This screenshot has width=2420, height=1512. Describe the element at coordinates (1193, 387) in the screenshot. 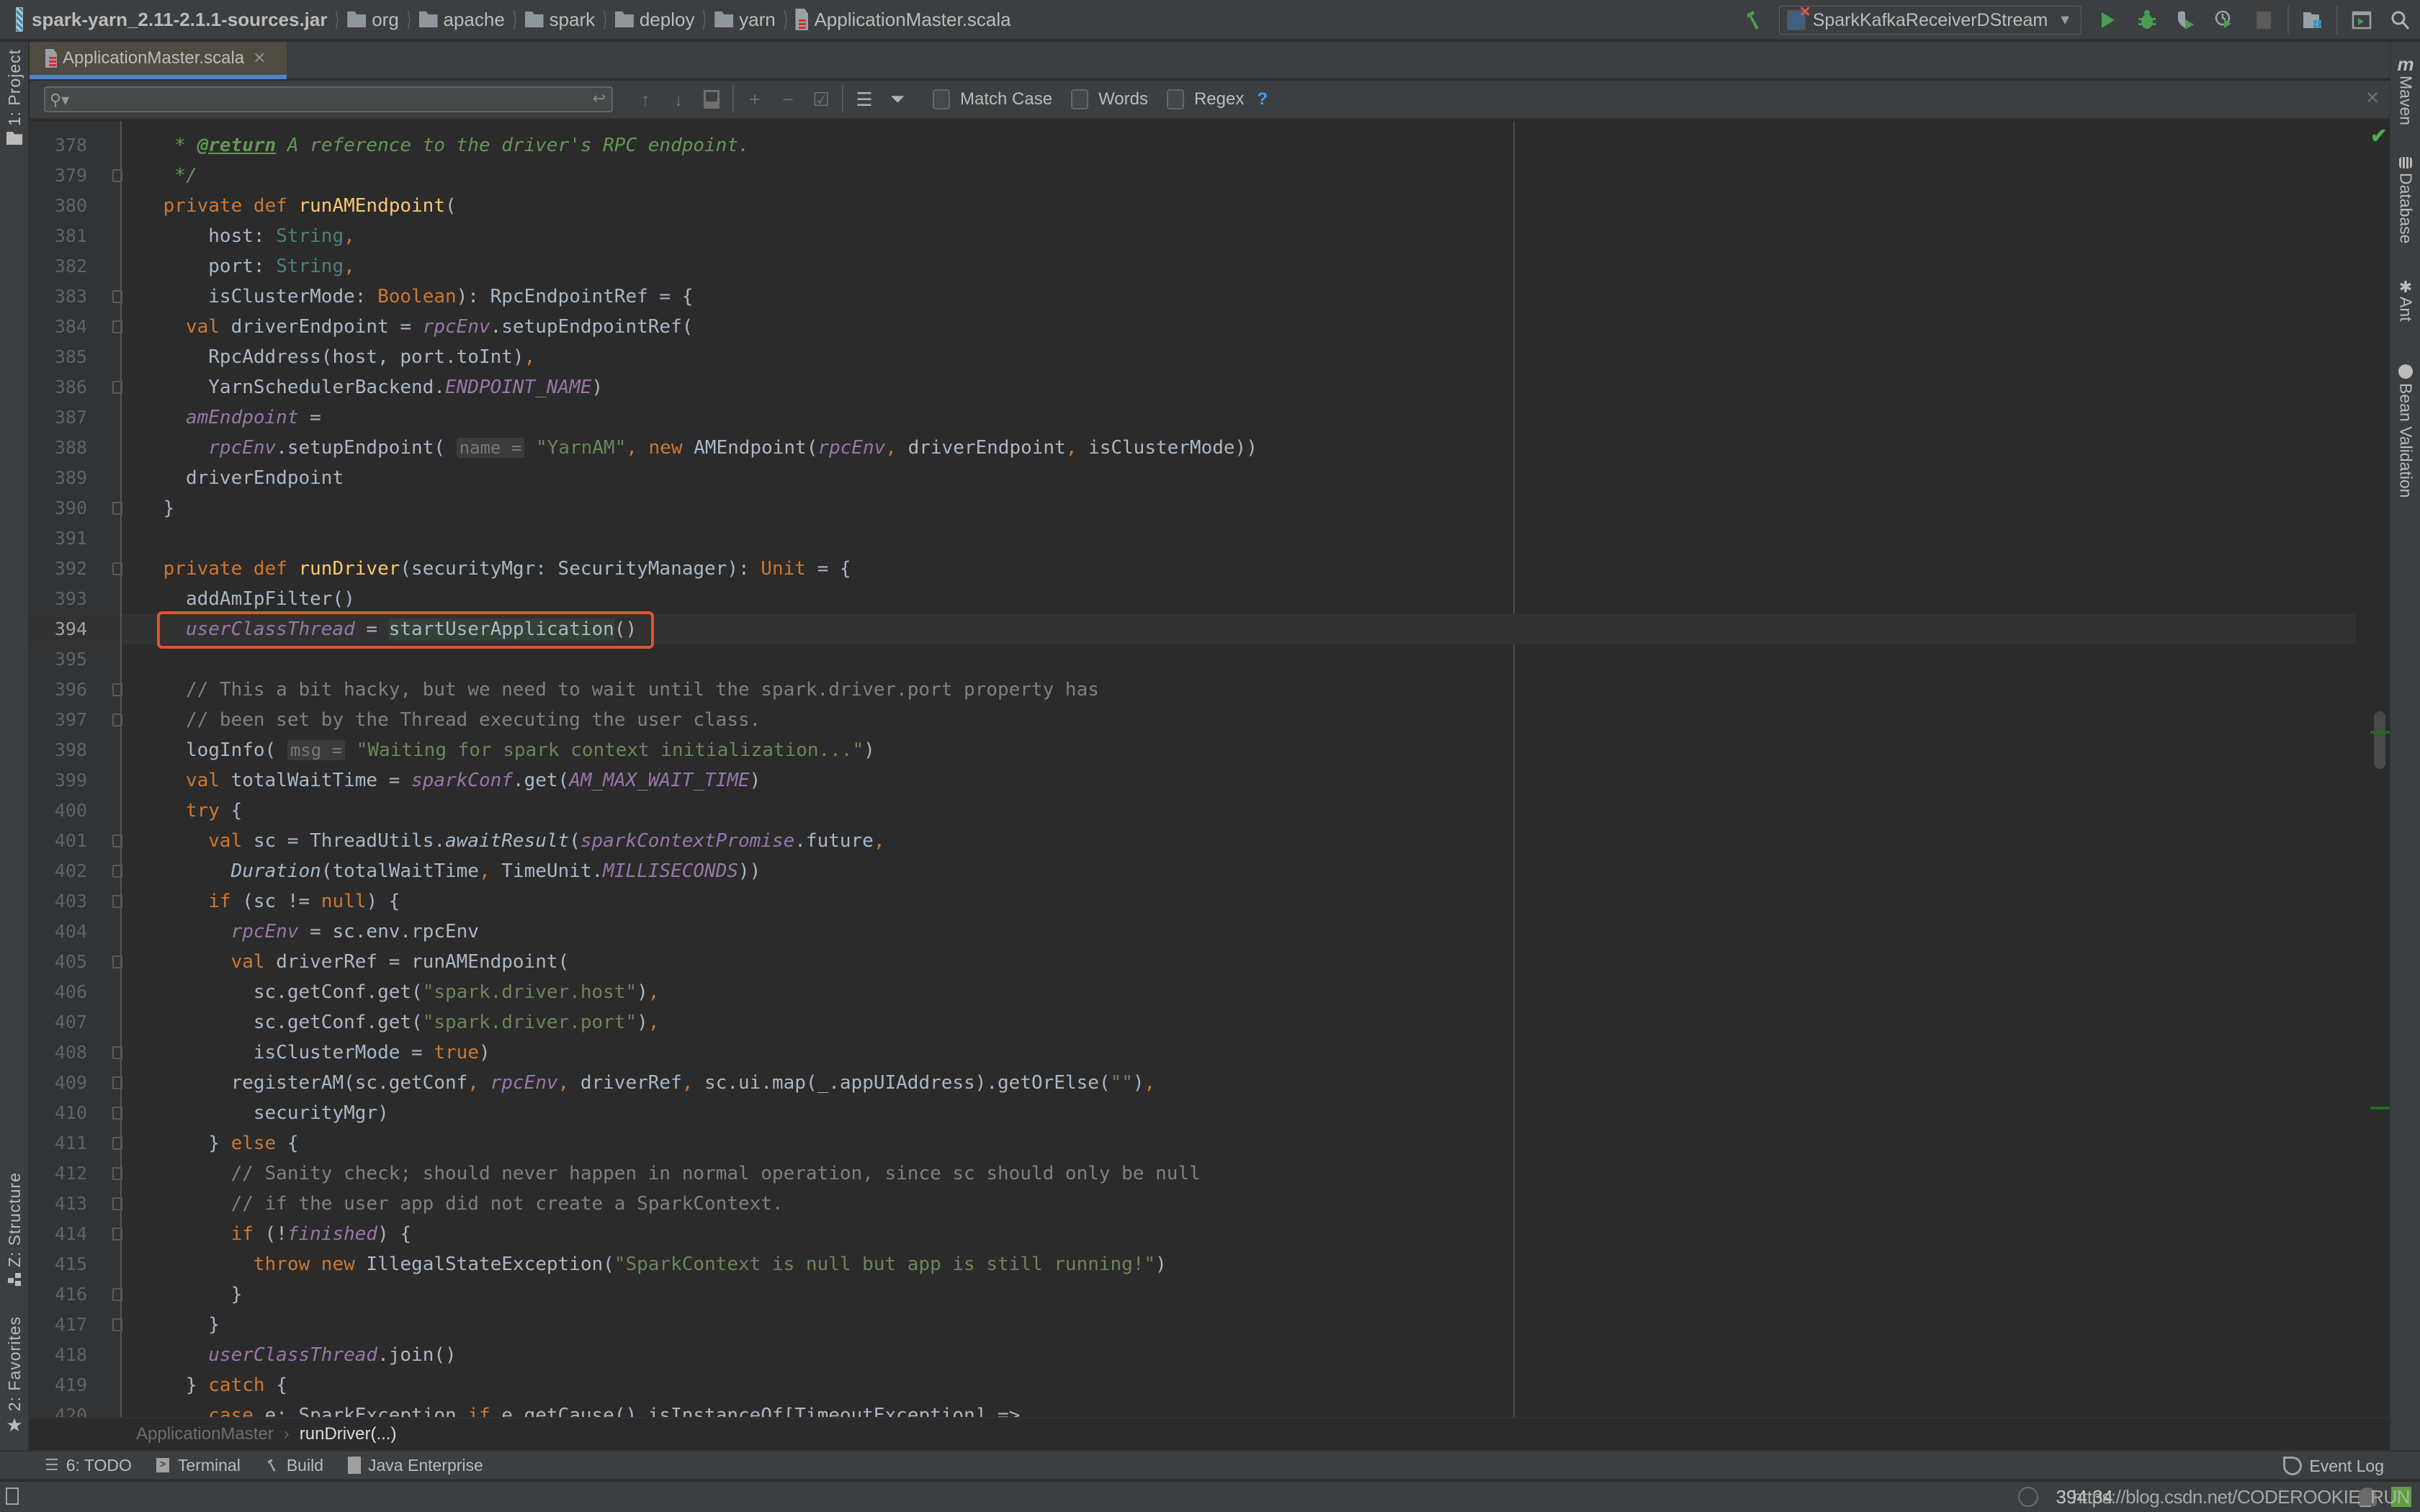

I see `code-line: 386 YarnSchedulerBackend.ENDPOINT_NAME)` at that location.